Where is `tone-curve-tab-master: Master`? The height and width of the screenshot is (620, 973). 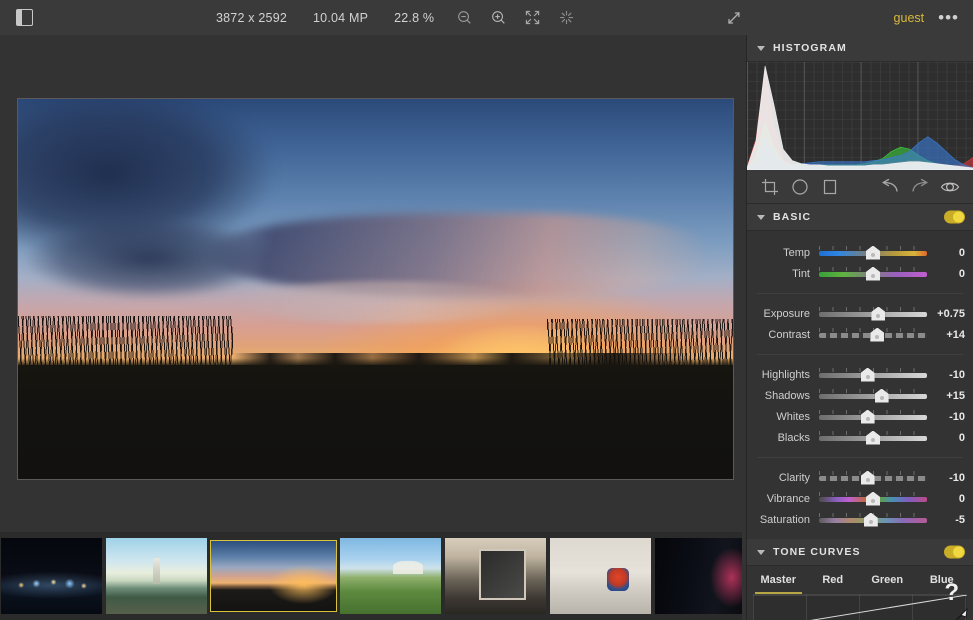 tone-curve-tab-master: Master is located at coordinates (778, 580).